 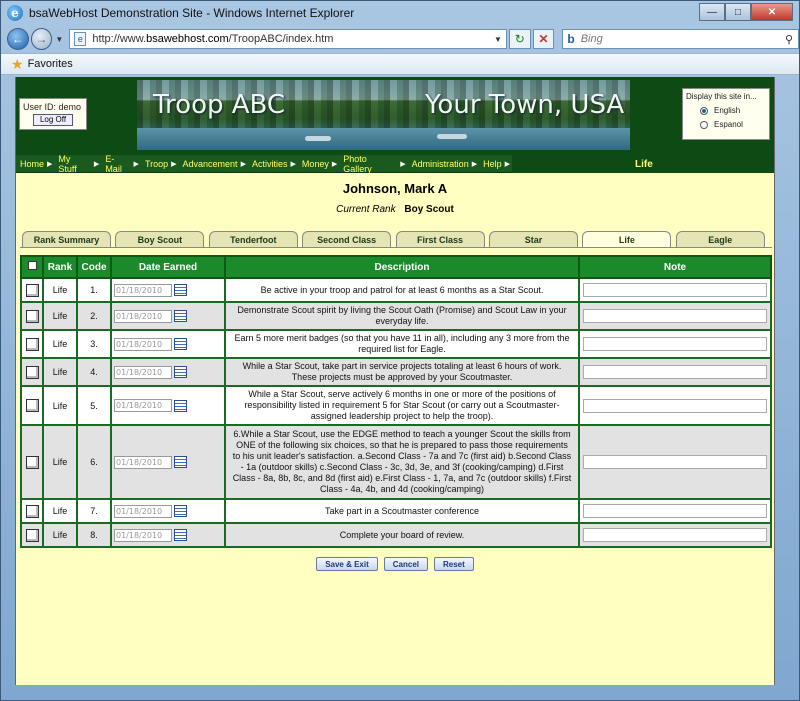 What do you see at coordinates (17, 64) in the screenshot?
I see `star-icon: ★` at bounding box center [17, 64].